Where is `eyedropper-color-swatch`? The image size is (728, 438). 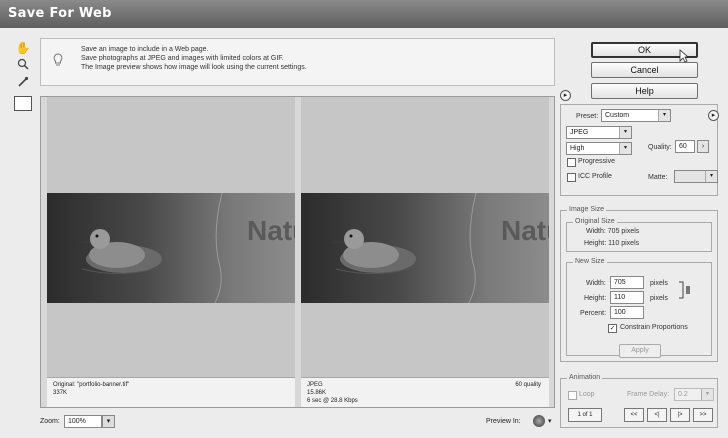 eyedropper-color-swatch is located at coordinates (23, 103).